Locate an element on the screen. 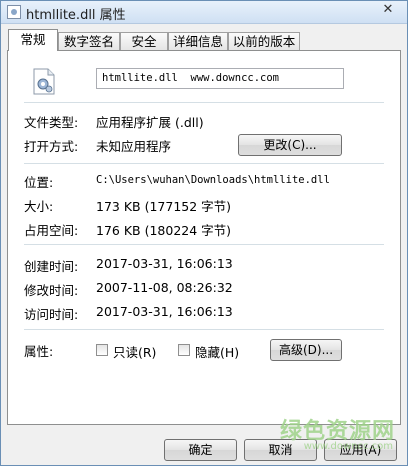 The height and width of the screenshot is (466, 408). file-name-input: htmllite.dll www.downcc.com is located at coordinates (220, 78).